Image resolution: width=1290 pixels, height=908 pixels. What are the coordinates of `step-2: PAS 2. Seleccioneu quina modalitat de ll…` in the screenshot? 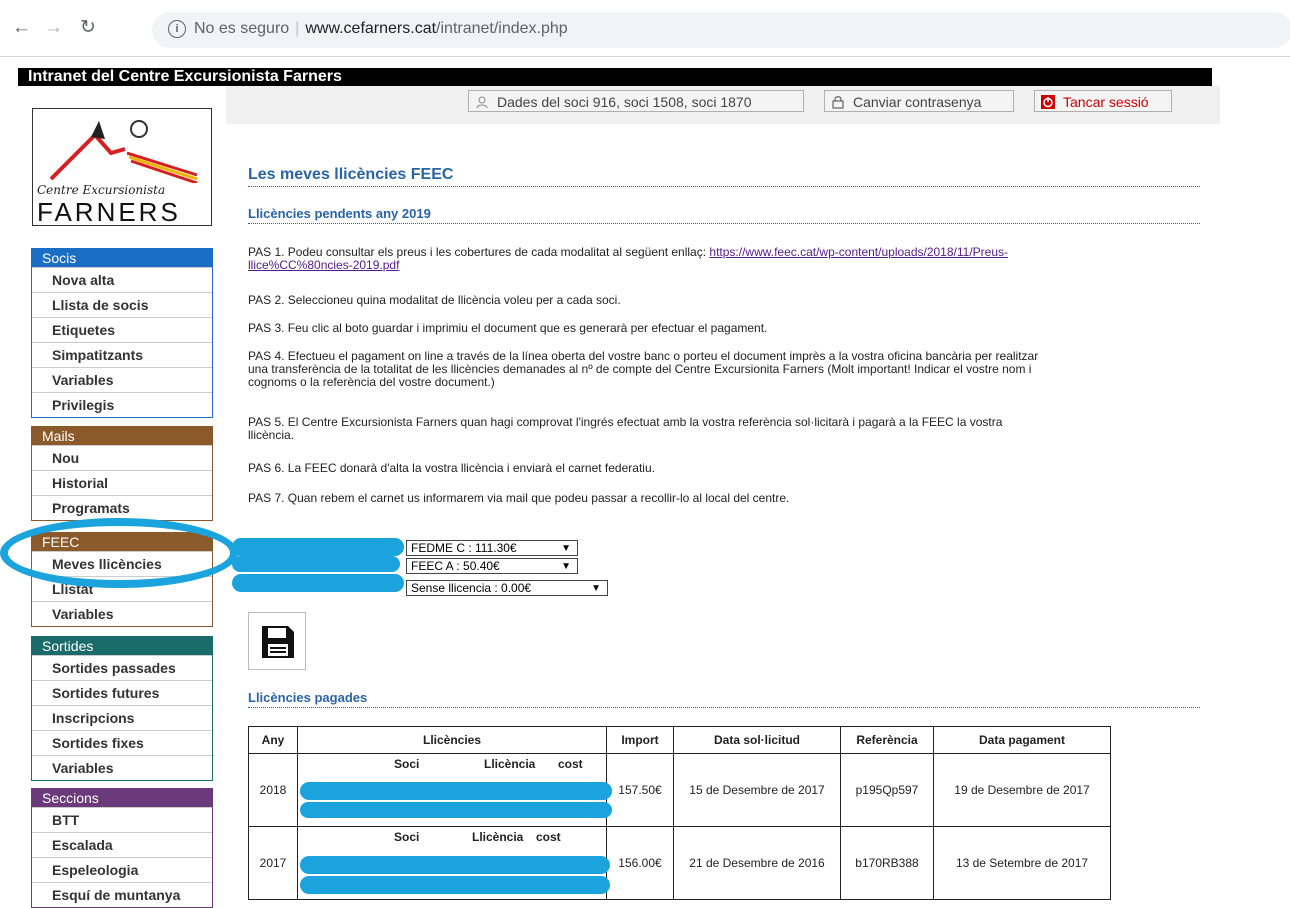 It's located at (434, 300).